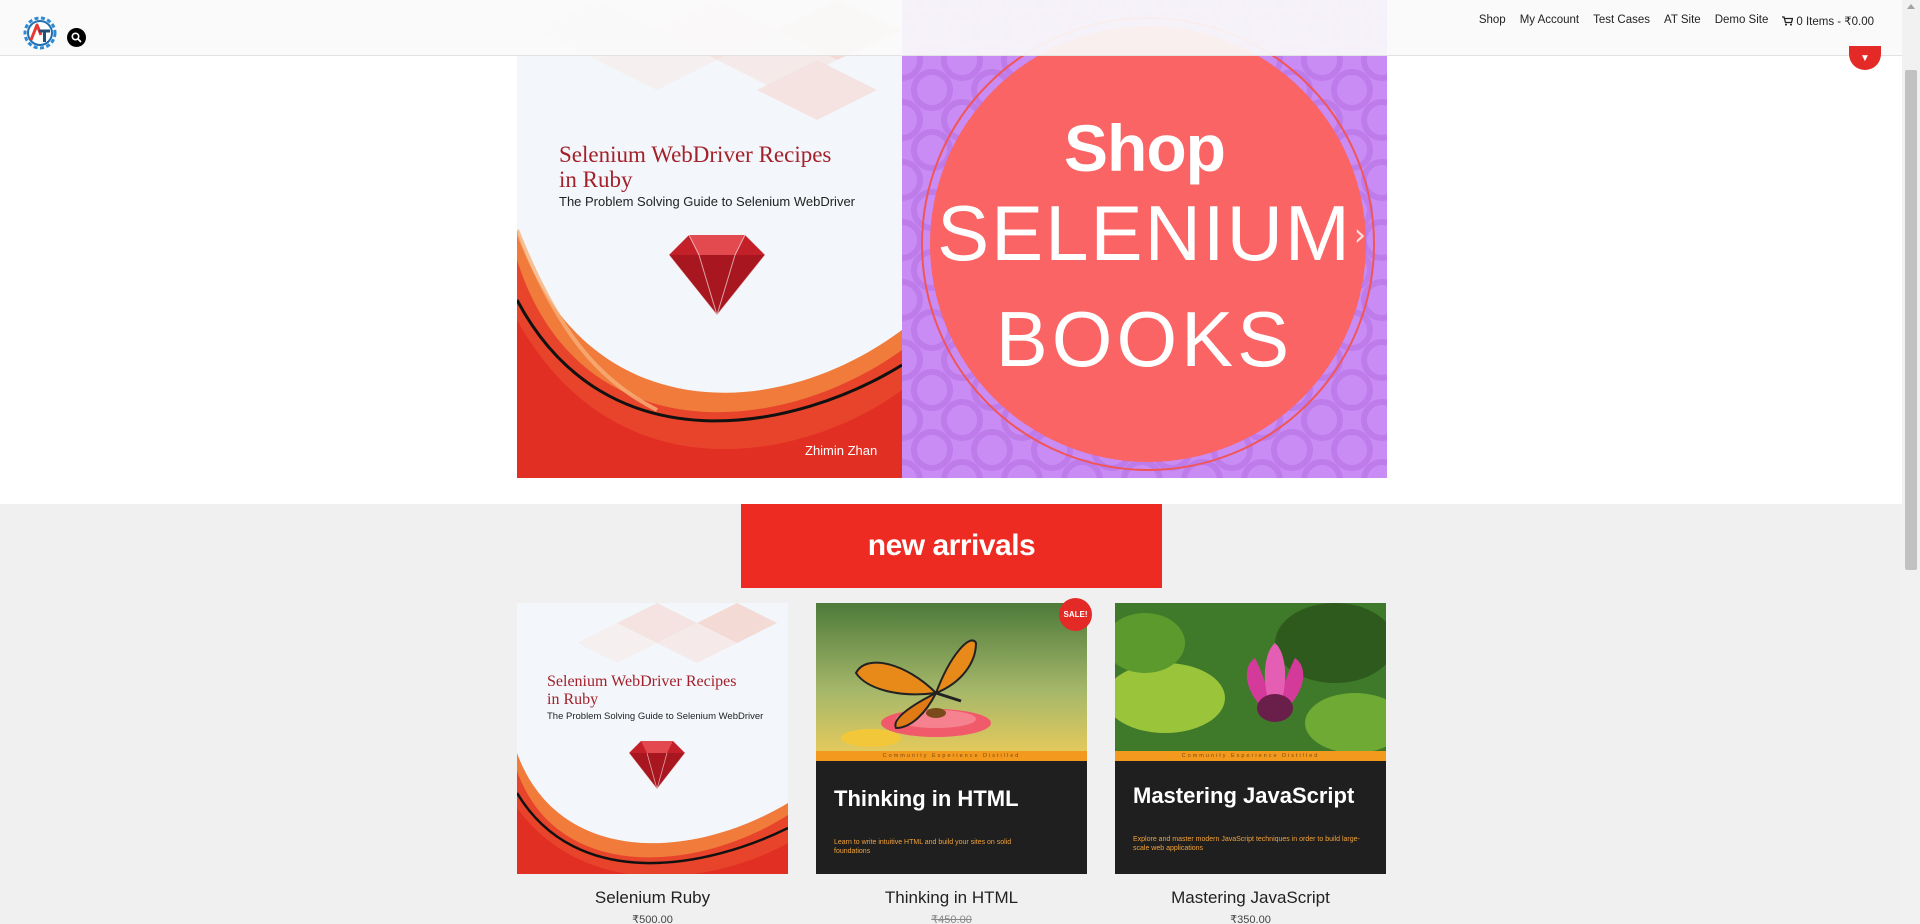 The height and width of the screenshot is (924, 1920). Describe the element at coordinates (926, 798) in the screenshot. I see `cover-title: Thinking in HTML` at that location.